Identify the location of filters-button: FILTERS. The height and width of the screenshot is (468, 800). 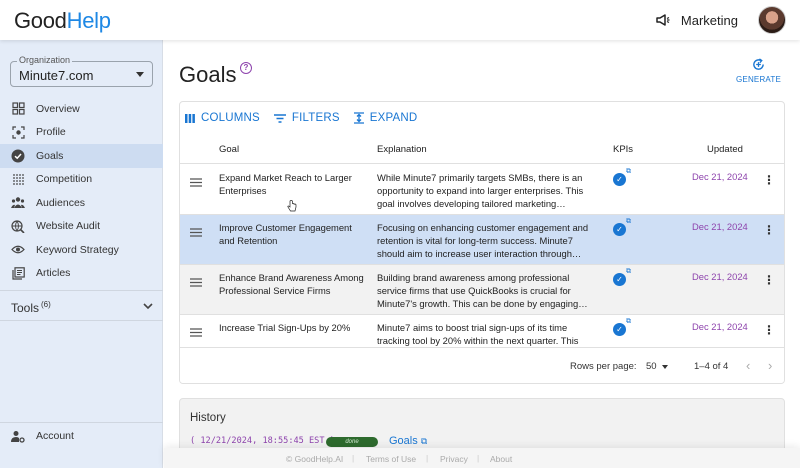
(306, 118).